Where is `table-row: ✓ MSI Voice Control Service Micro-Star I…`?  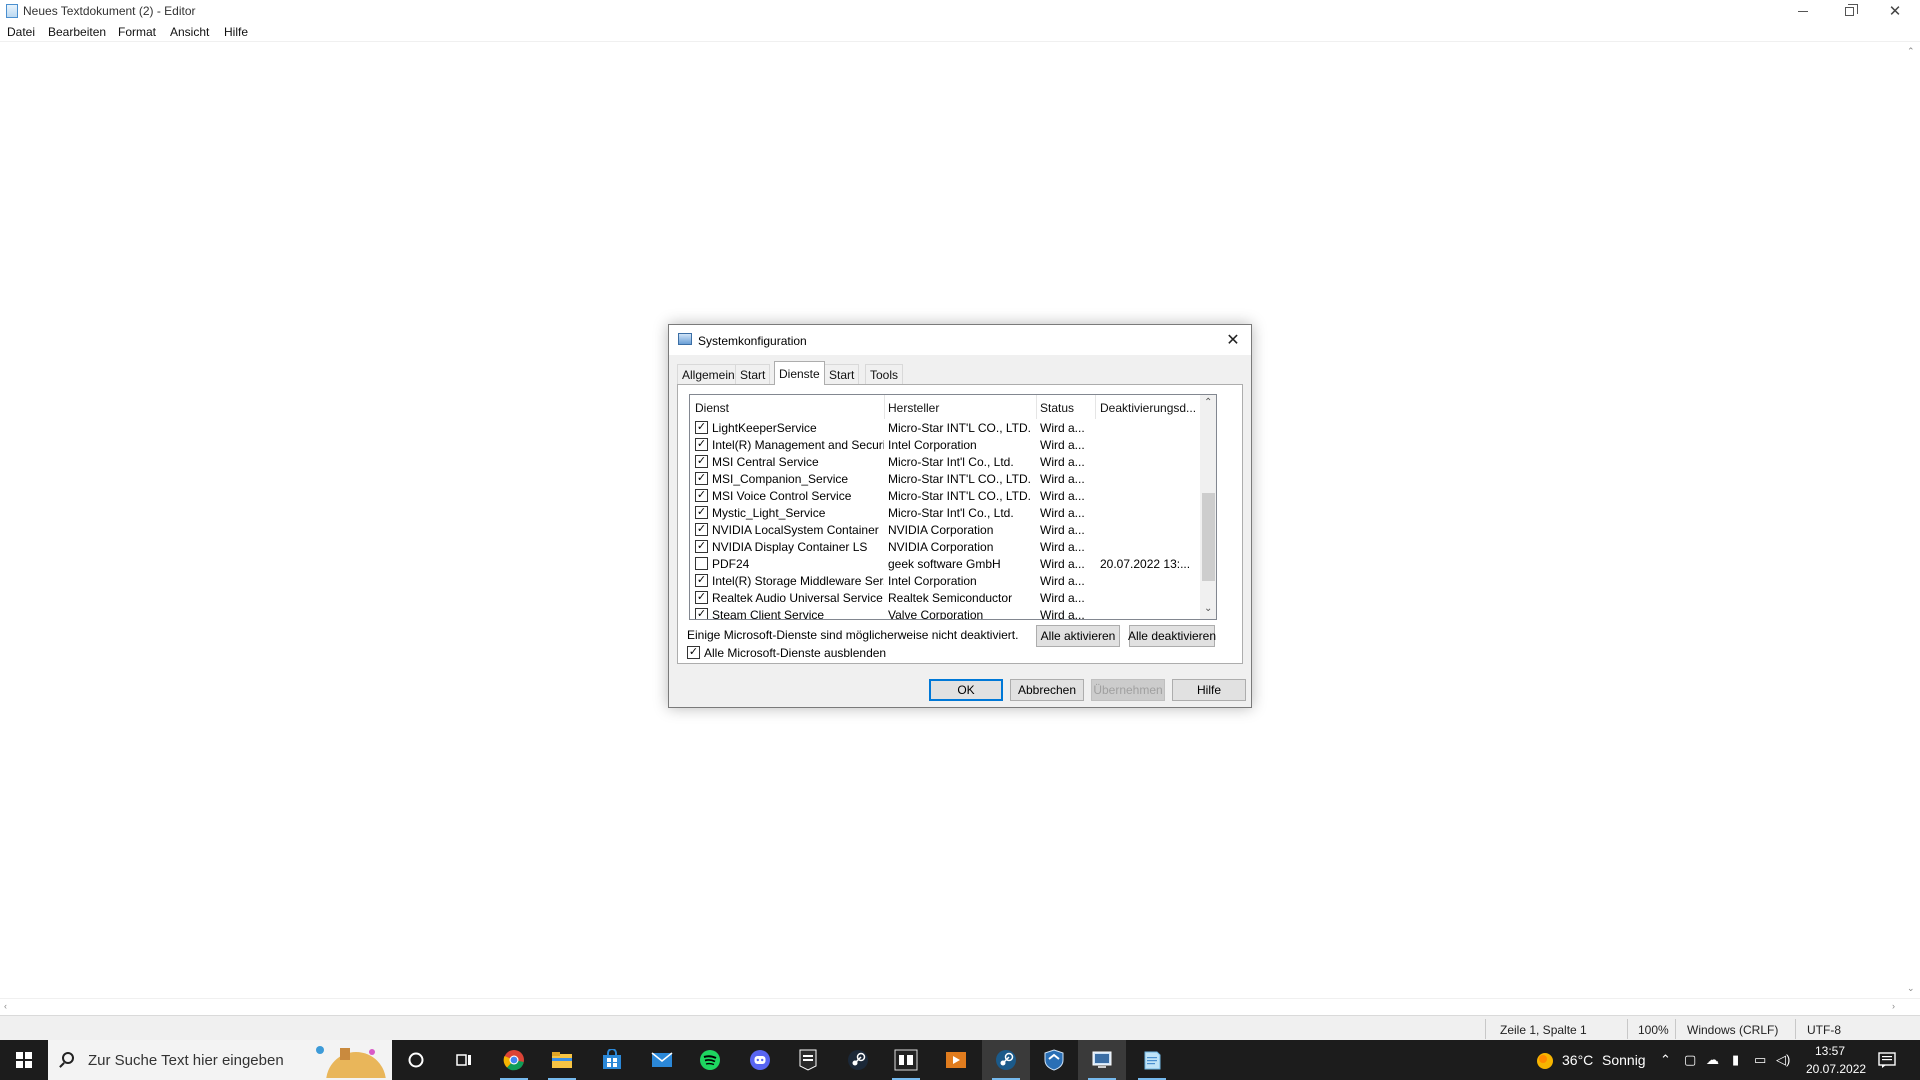 table-row: ✓ MSI Voice Control Service Micro-Star I… is located at coordinates (945, 495).